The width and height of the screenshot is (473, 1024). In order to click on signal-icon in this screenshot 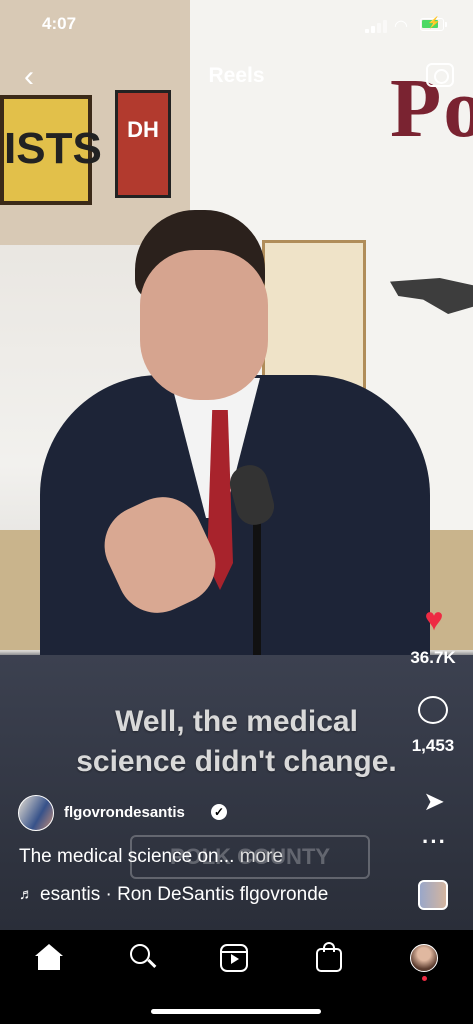, I will do `click(376, 26)`.